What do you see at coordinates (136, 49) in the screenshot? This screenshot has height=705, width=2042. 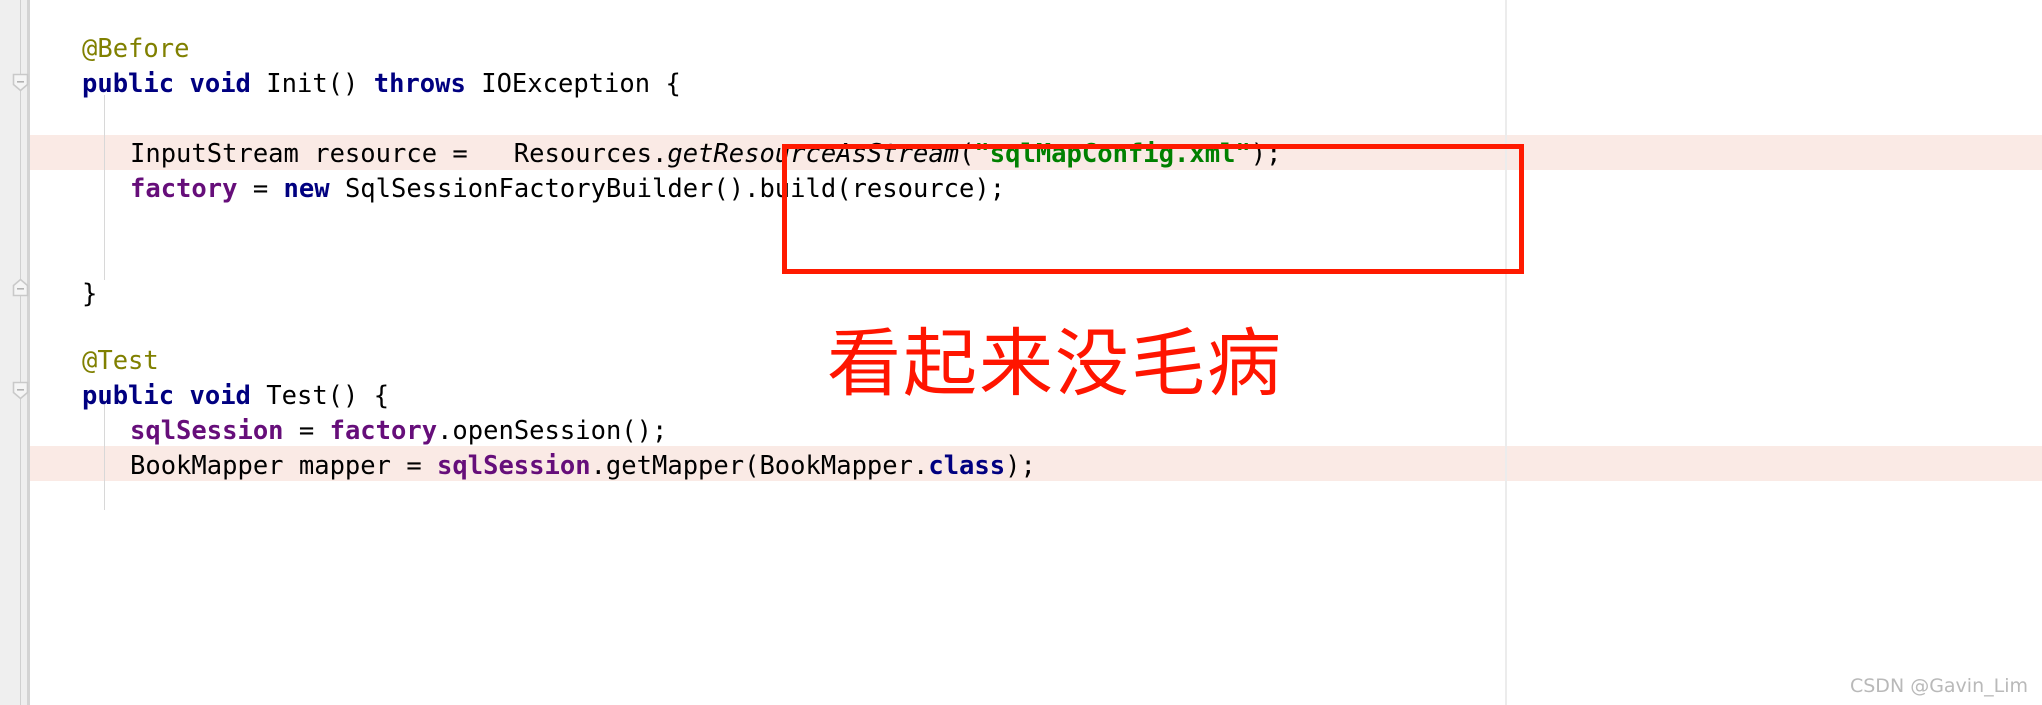 I see `code-token: @Before` at bounding box center [136, 49].